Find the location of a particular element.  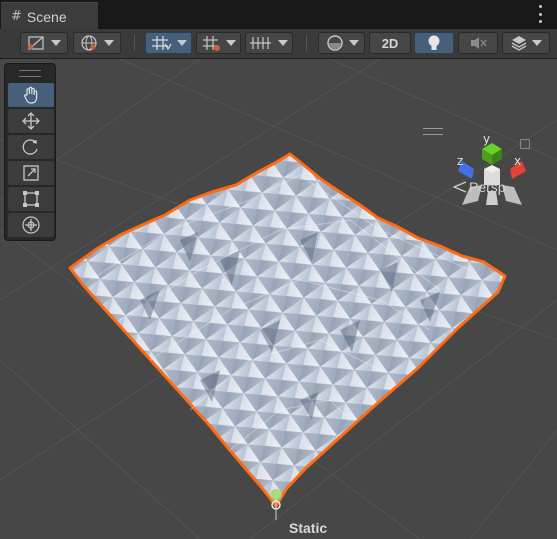

tab-bar: # Scene is located at coordinates (278, 15).